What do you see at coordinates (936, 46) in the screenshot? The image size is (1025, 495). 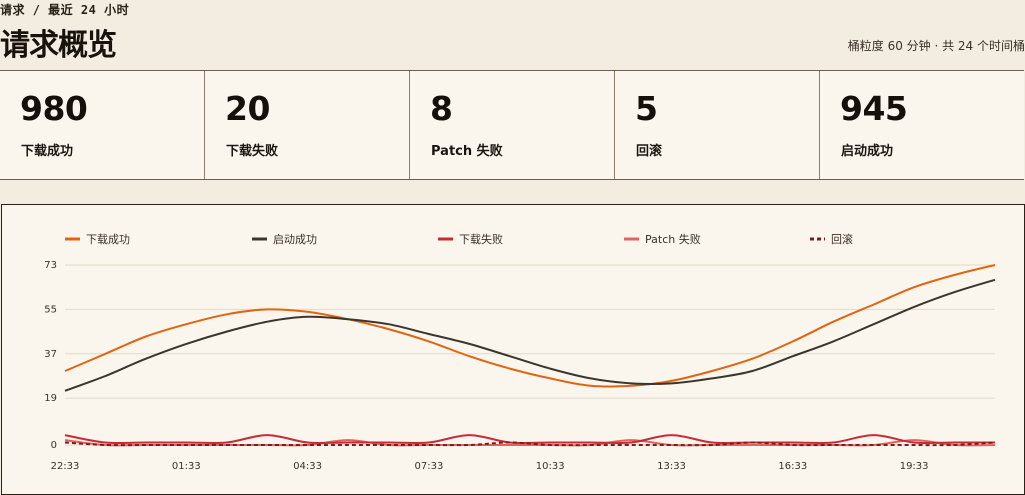 I see `bucket-info: 桶粒度 60 分钟 · 共 24 个时间桶` at bounding box center [936, 46].